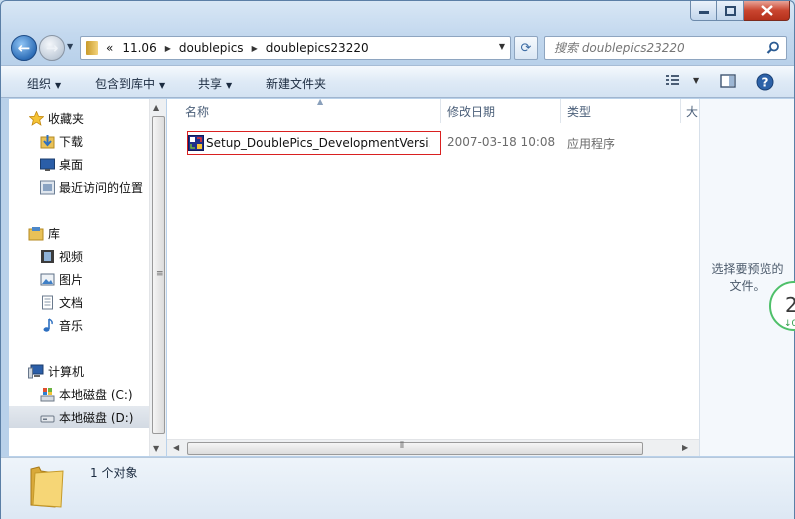 This screenshot has height=519, width=795. What do you see at coordinates (66, 118) in the screenshot?
I see `sidebar-item-label: 收藏夹` at bounding box center [66, 118].